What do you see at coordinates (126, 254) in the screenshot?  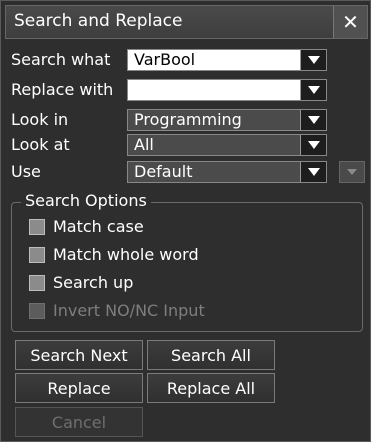 I see `match-whole-word-label: Match whole word` at bounding box center [126, 254].